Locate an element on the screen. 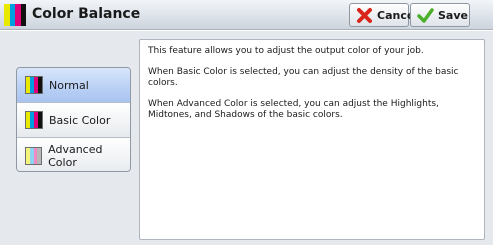 The image size is (493, 245). mode-advanced-color: Advanced Color is located at coordinates (73, 154).